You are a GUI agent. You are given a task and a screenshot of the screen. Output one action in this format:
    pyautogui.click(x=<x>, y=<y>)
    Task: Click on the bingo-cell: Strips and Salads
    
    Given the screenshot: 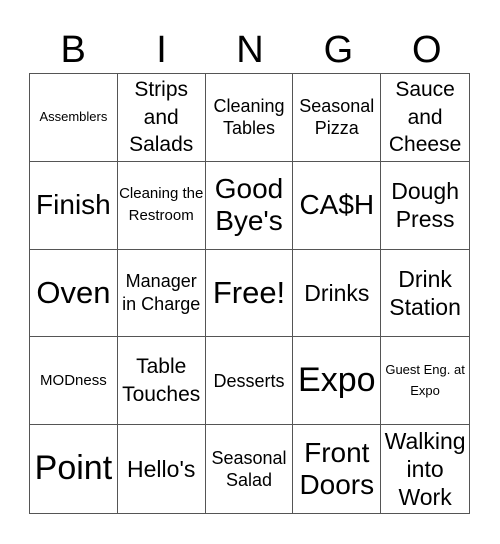 What is the action you would take?
    pyautogui.click(x=161, y=118)
    